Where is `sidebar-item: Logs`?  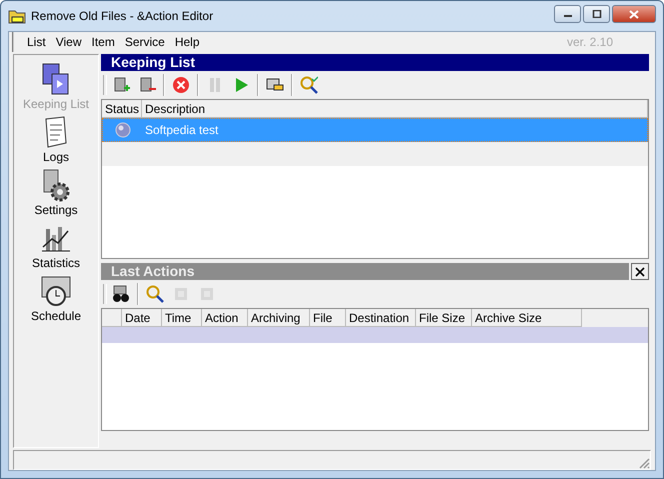
sidebar-item: Logs is located at coordinates (56, 139).